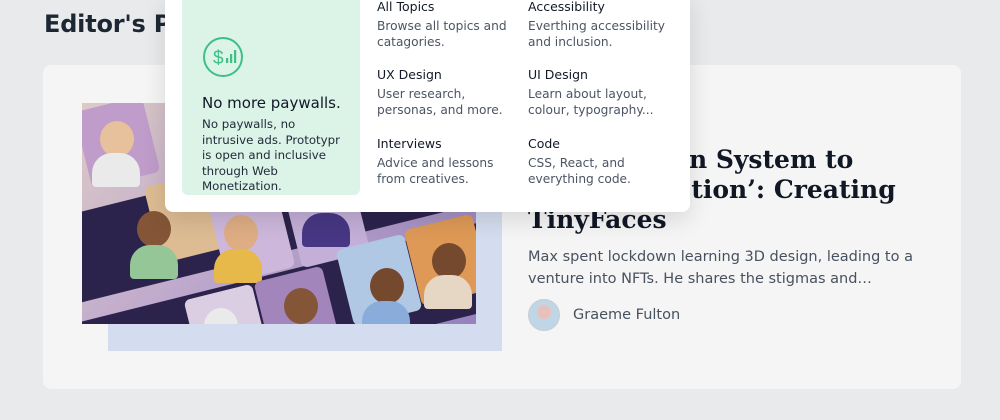 The height and width of the screenshot is (420, 1000). Describe the element at coordinates (409, 143) in the screenshot. I see `menu-item-title: Interviews` at that location.